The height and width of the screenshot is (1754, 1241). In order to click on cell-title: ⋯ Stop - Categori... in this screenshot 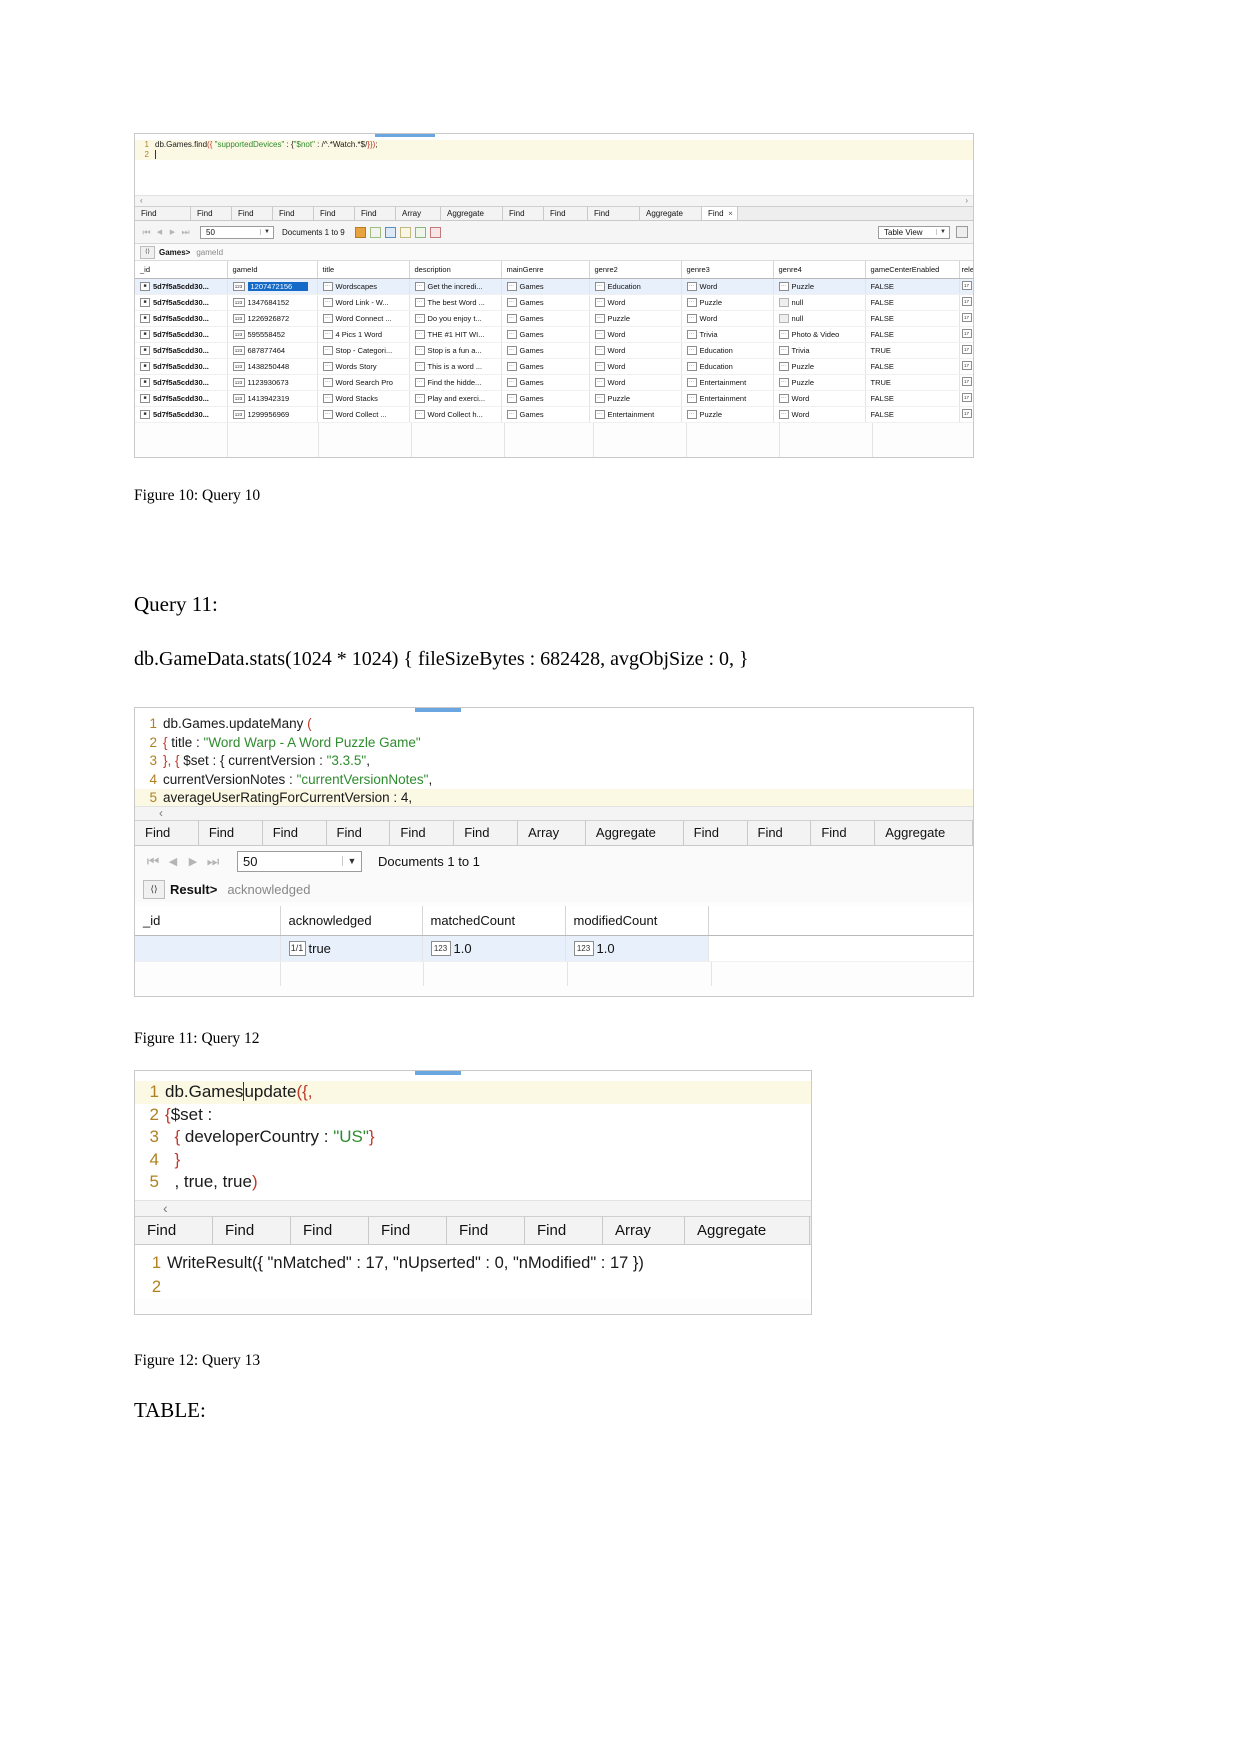, I will do `click(363, 350)`.